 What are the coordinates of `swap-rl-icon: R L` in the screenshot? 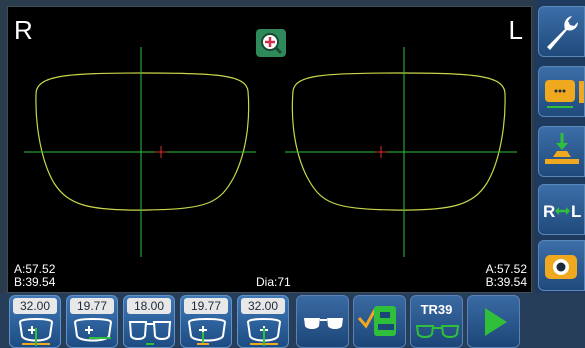 It's located at (562, 211).